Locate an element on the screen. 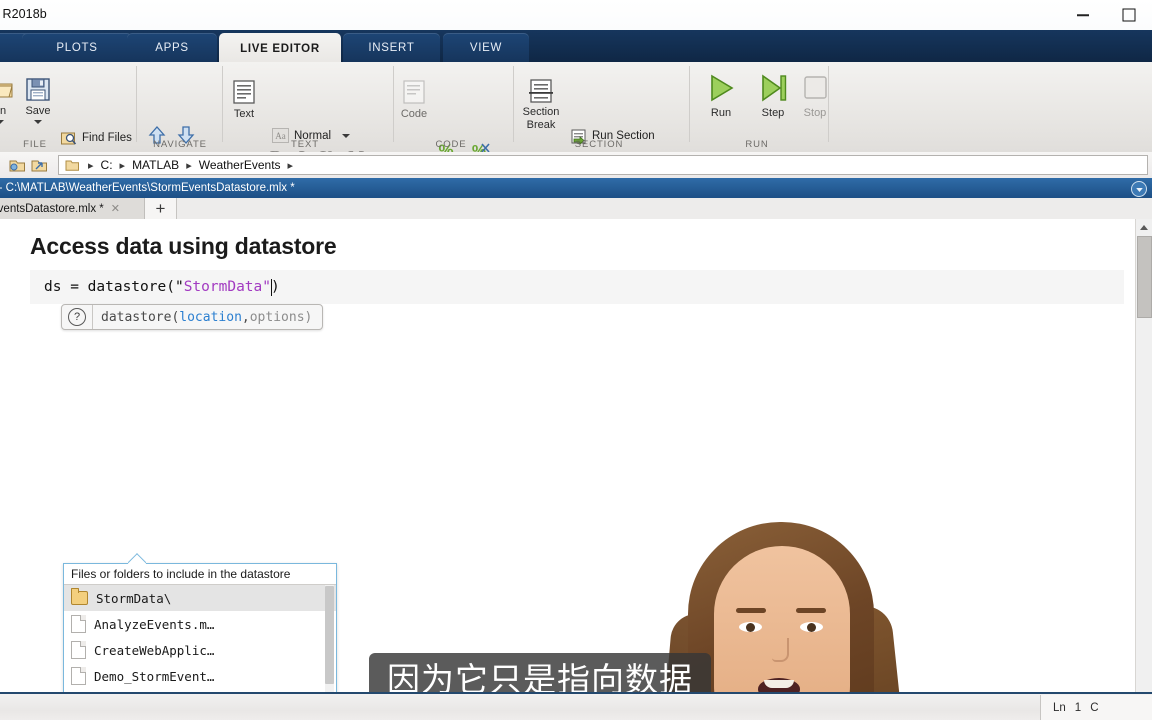  file-tab-bar: EventsDatastore.mlx * ✕ + is located at coordinates (576, 209).